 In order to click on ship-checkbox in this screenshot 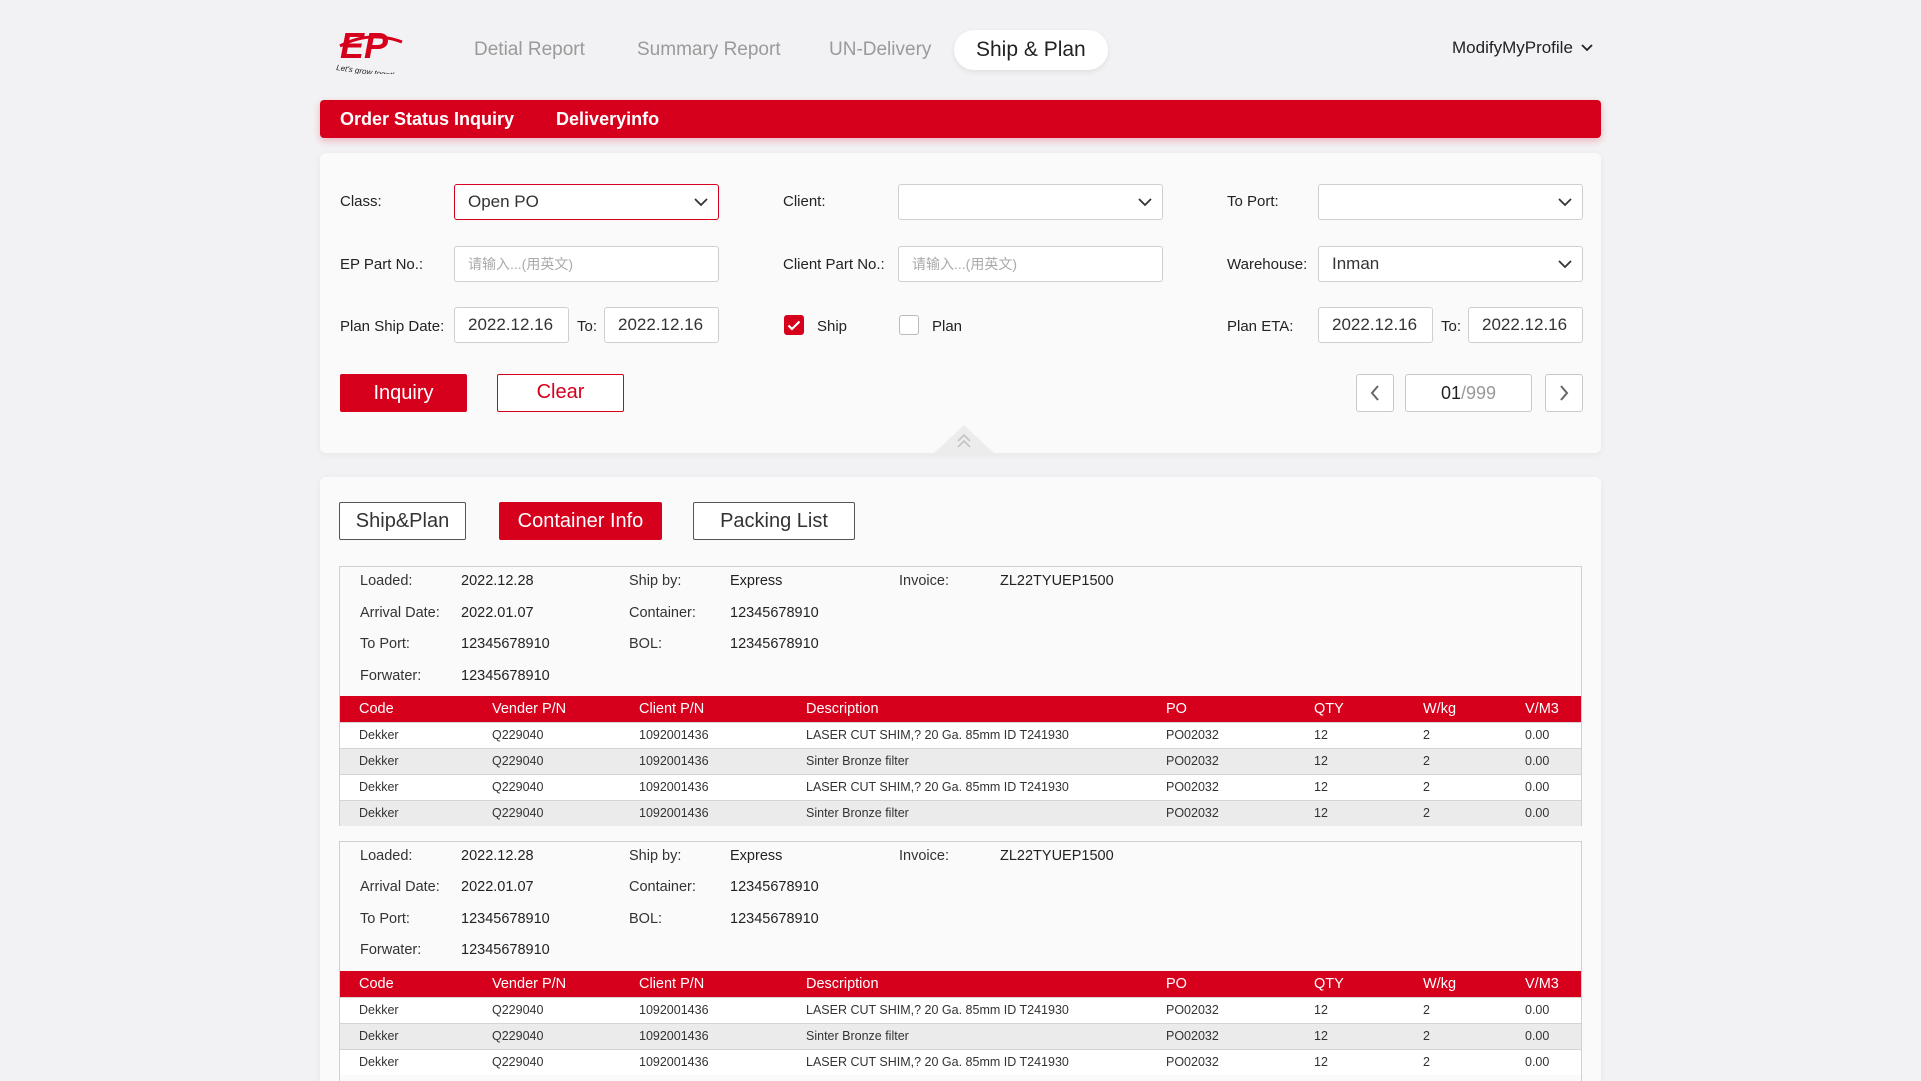, I will do `click(794, 325)`.